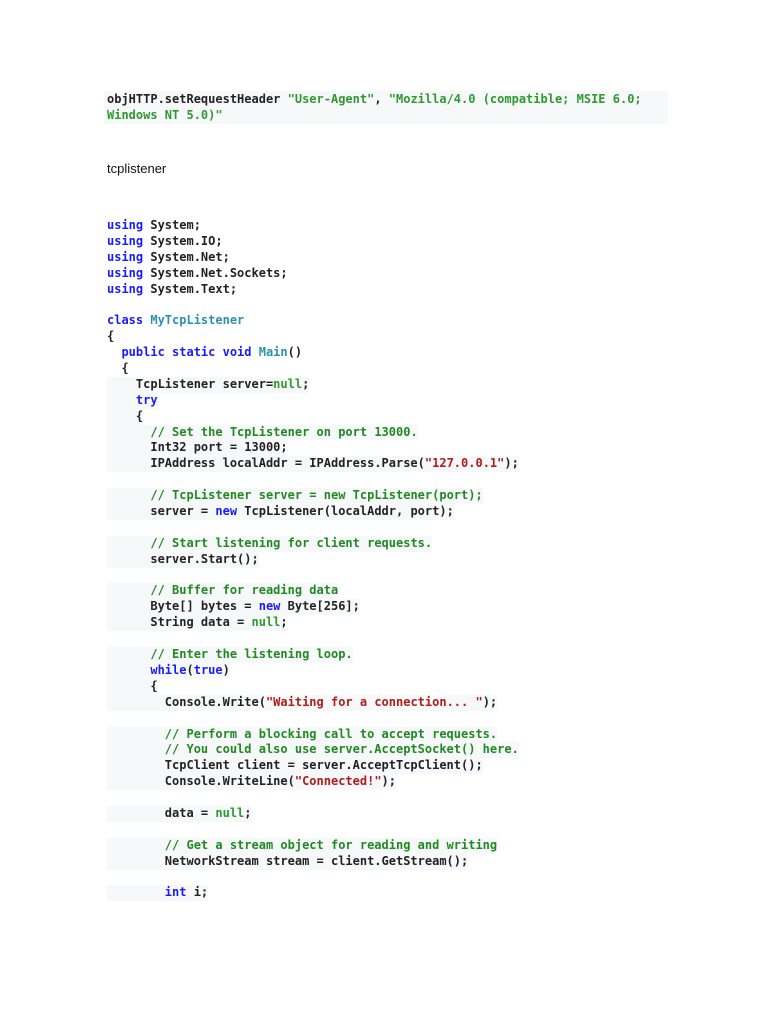  I want to click on code-line: using System.Net.Sockets;, so click(197, 274).